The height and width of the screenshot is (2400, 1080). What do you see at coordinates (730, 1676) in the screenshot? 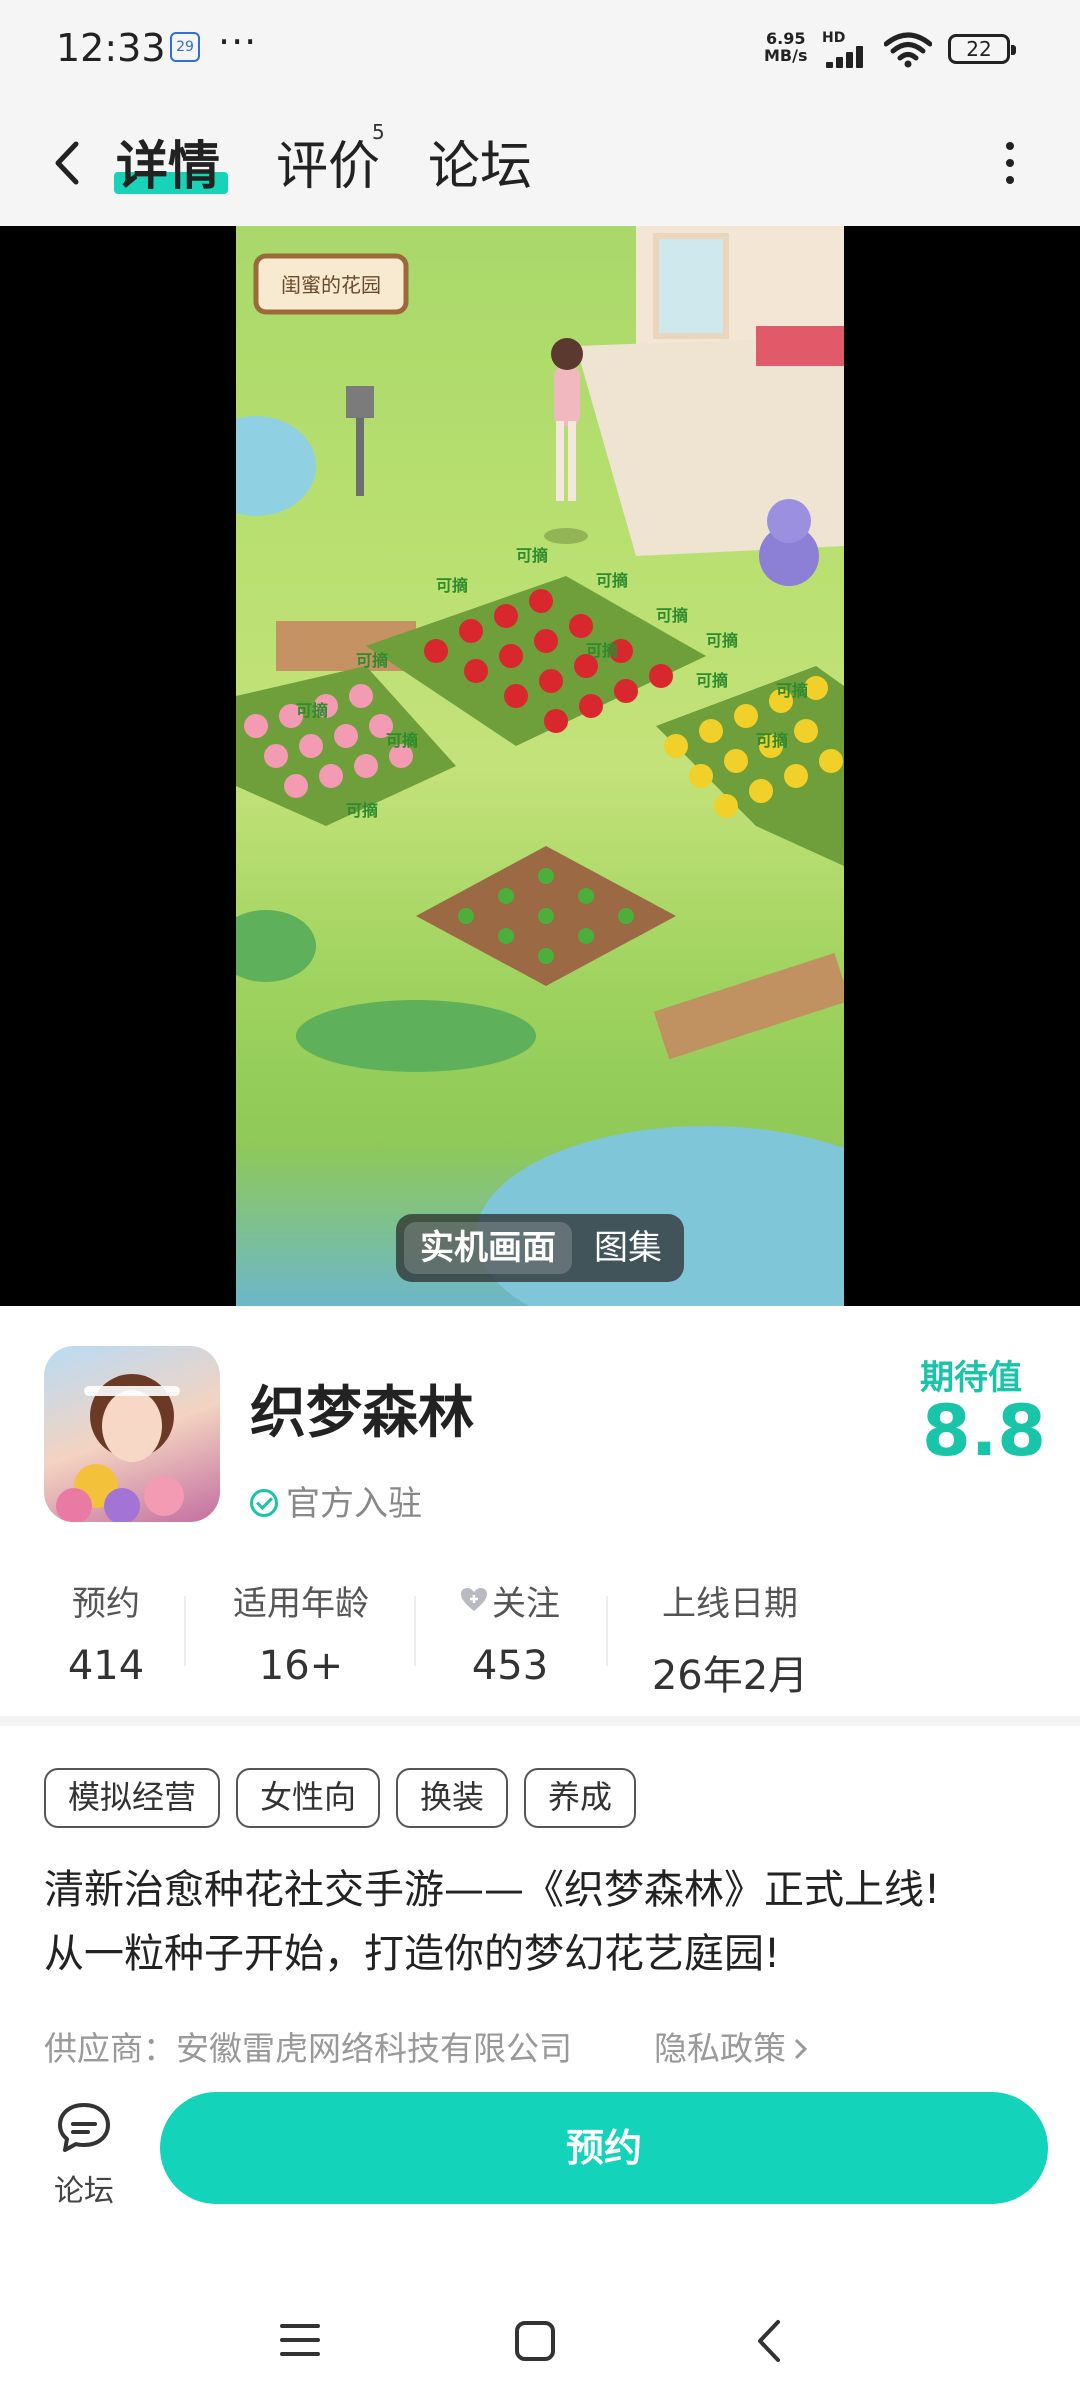
I see `stat-value: 26年2月` at bounding box center [730, 1676].